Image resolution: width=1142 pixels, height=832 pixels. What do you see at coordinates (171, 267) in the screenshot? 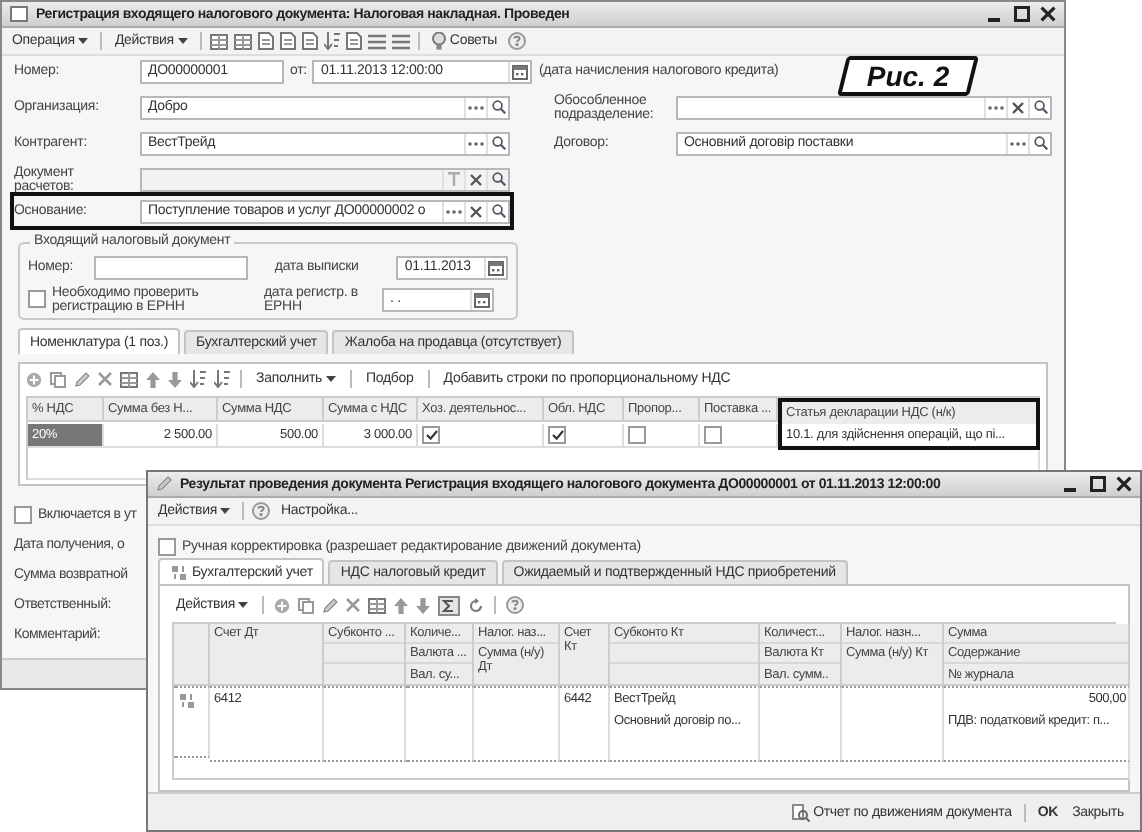
I see `number-field` at bounding box center [171, 267].